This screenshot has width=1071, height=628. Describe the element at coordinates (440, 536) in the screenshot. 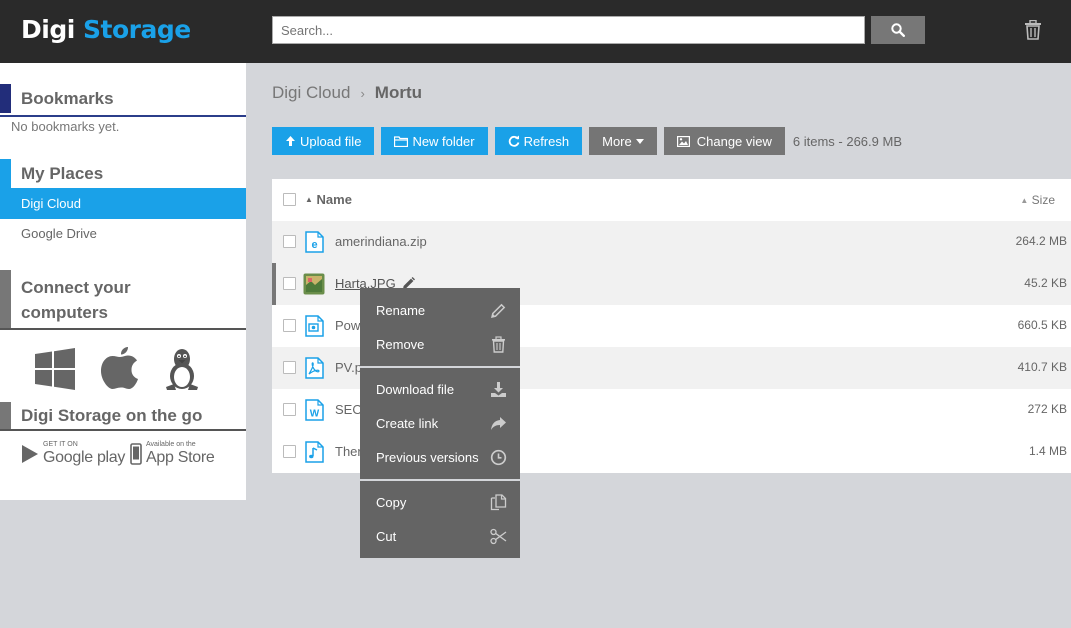

I see `menu-item-cut: Cut` at that location.